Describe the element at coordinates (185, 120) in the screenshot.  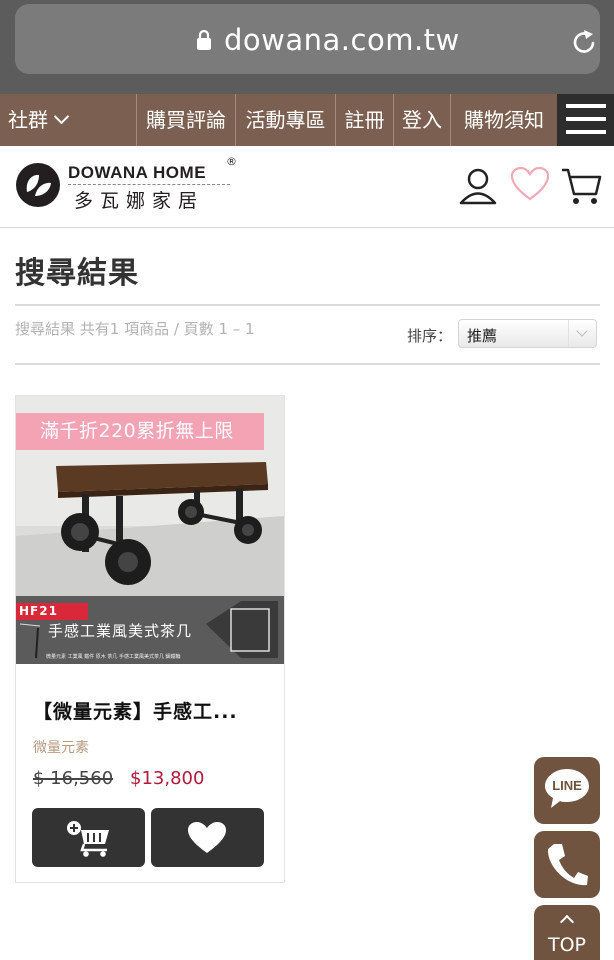
I see `nav-item-reviews: 購買評論` at that location.